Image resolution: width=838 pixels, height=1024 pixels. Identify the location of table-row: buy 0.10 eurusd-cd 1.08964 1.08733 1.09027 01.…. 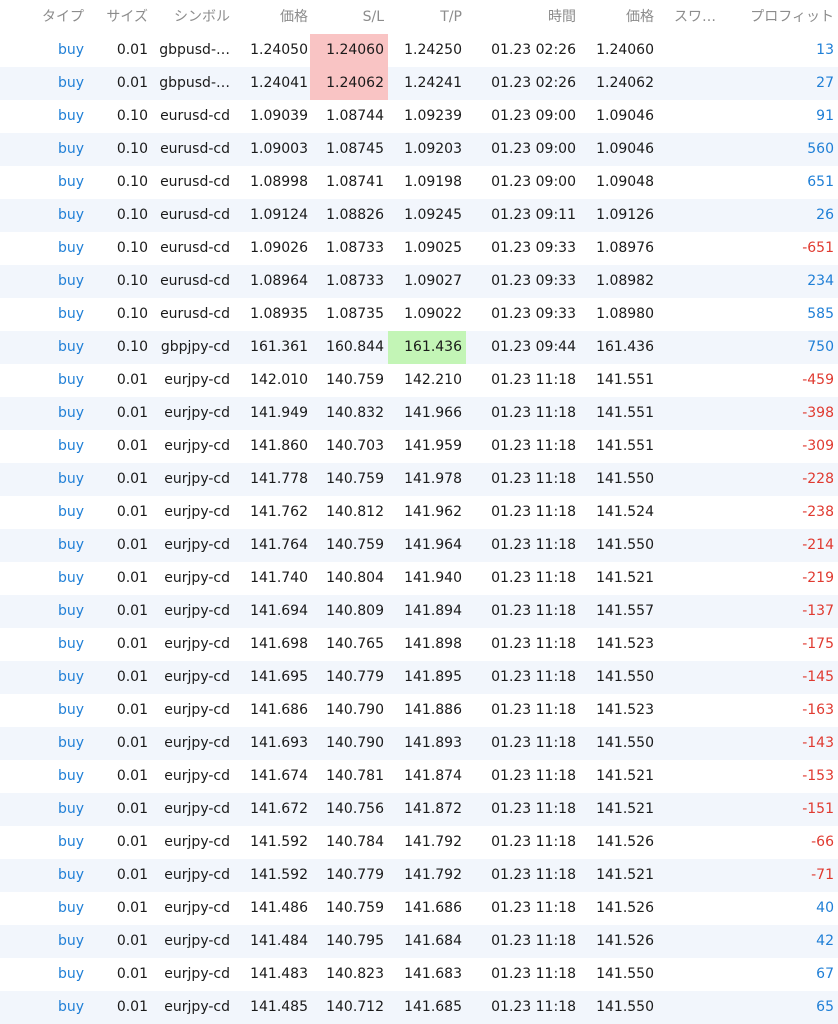
(419, 281).